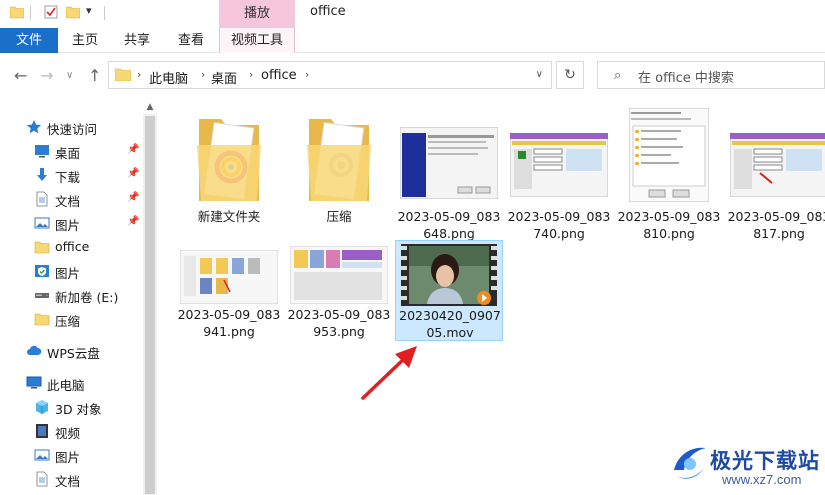 This screenshot has height=495, width=825. I want to click on scrollbar-thumb, so click(150, 305).